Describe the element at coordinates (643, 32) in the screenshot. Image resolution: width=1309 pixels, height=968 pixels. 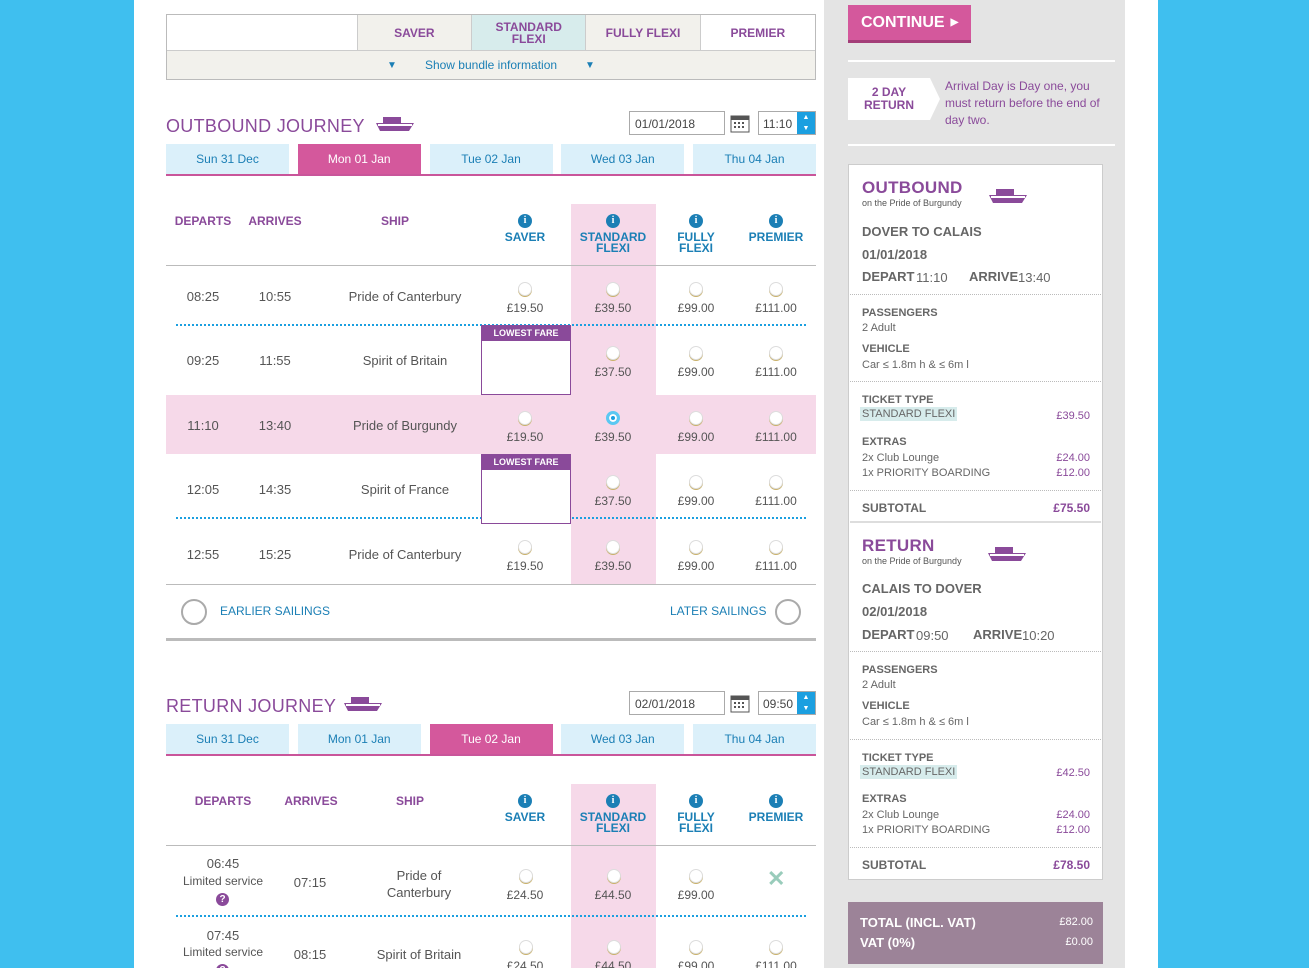
I see `bundle-tab-fully-flexi: FULLY FLEXI` at that location.